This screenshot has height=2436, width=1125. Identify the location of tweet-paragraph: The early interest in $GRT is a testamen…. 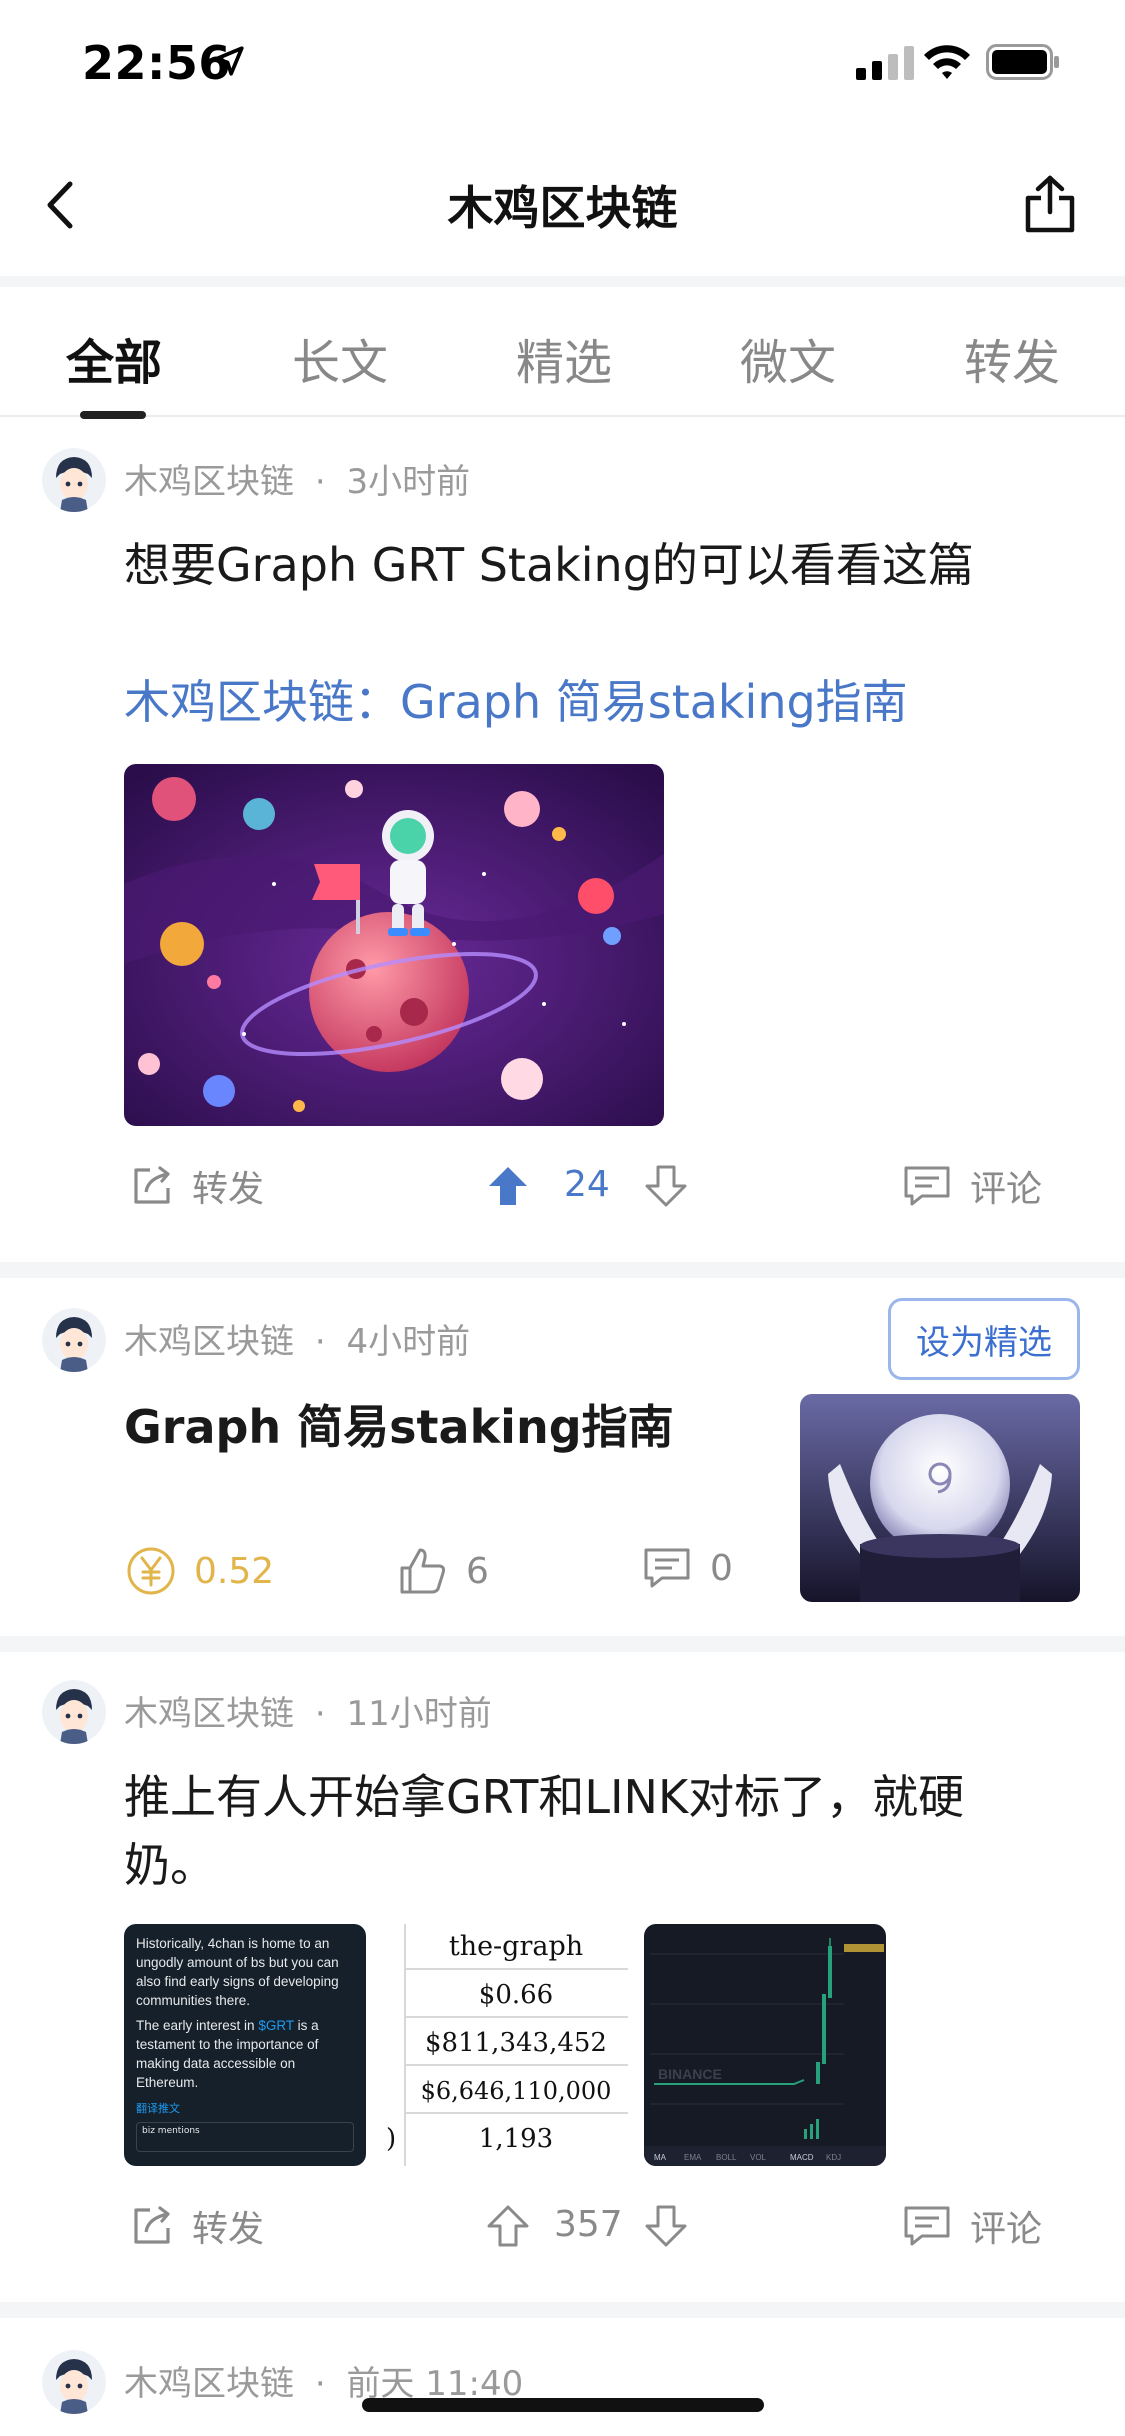
(245, 2054).